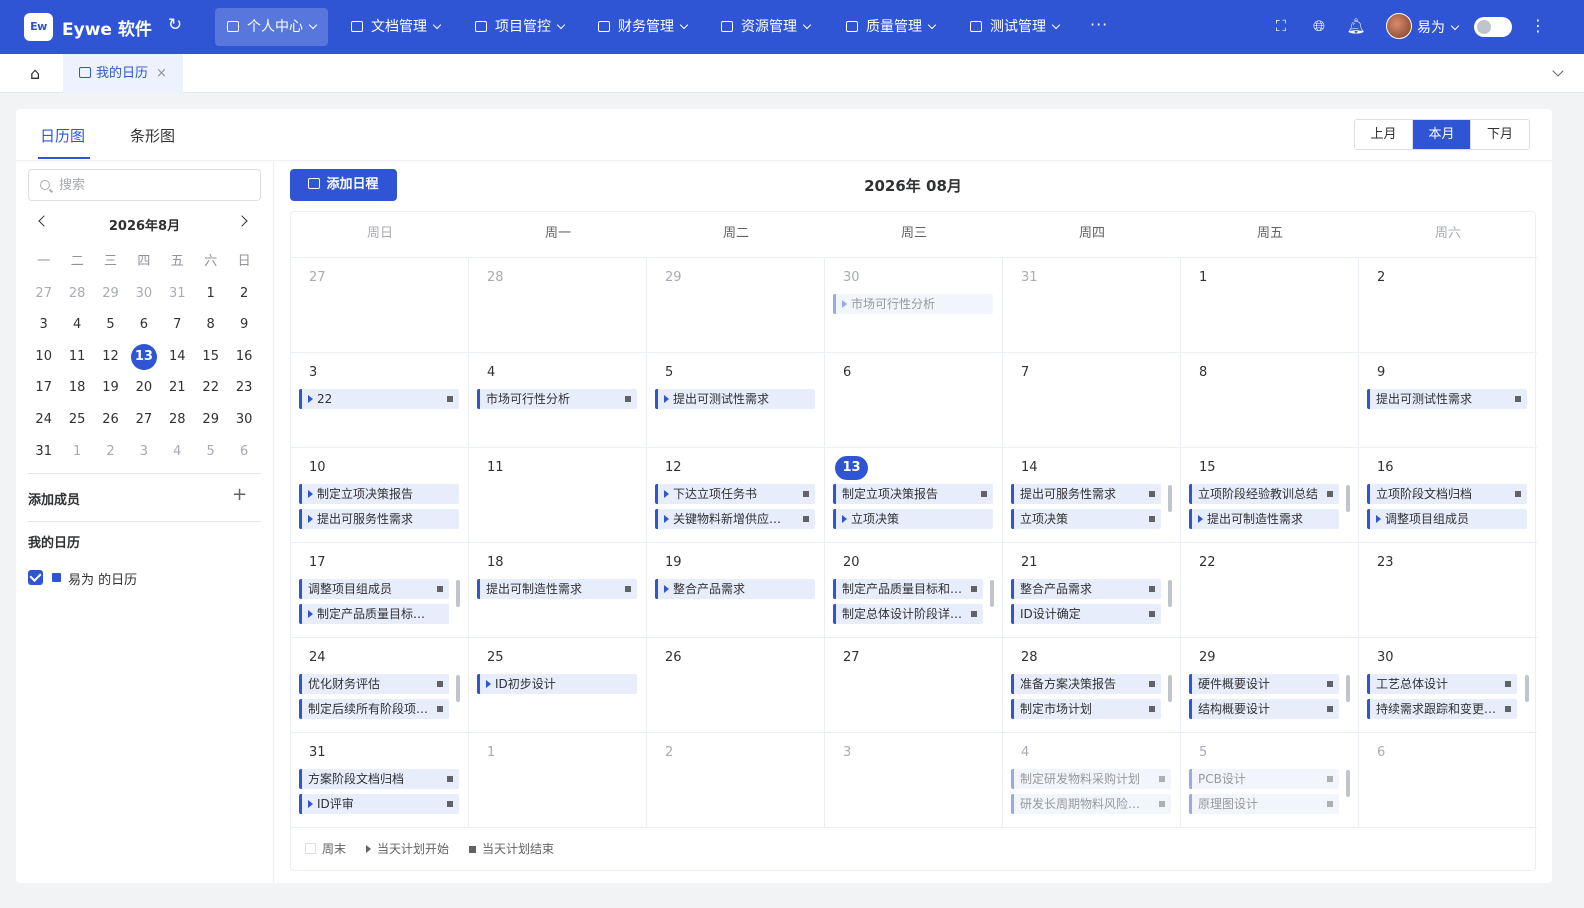  What do you see at coordinates (177, 388) in the screenshot?
I see `mini-day: 21` at bounding box center [177, 388].